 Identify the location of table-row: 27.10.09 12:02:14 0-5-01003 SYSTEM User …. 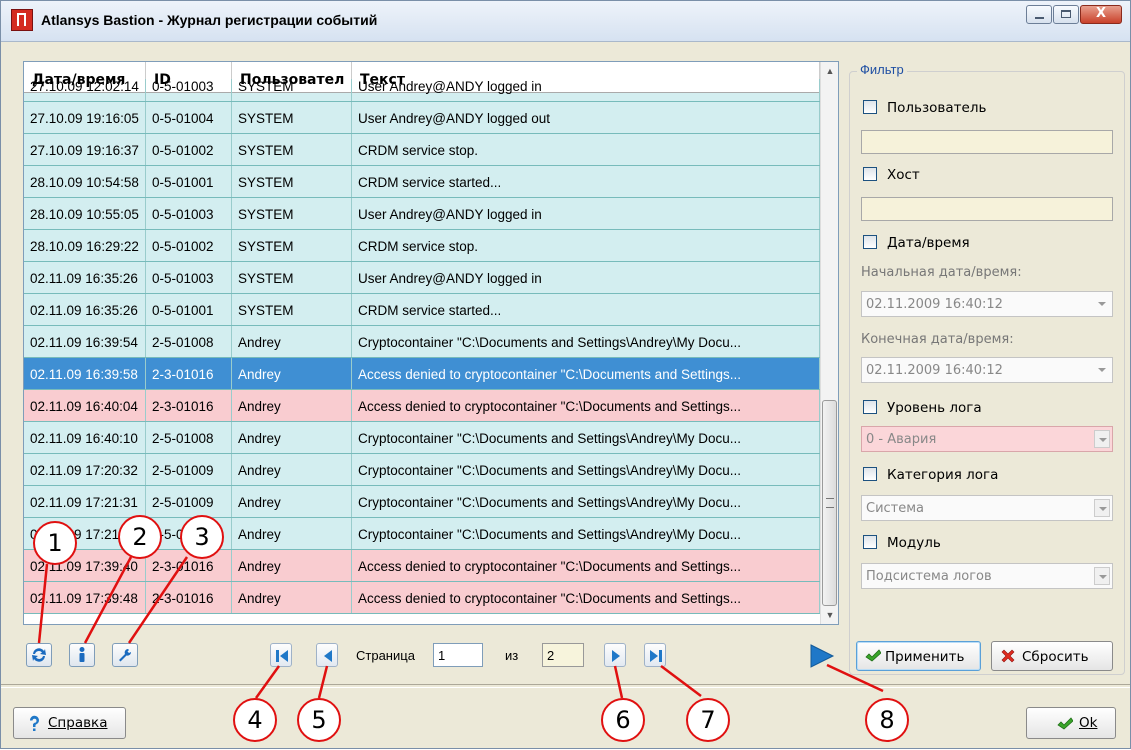
(422, 90).